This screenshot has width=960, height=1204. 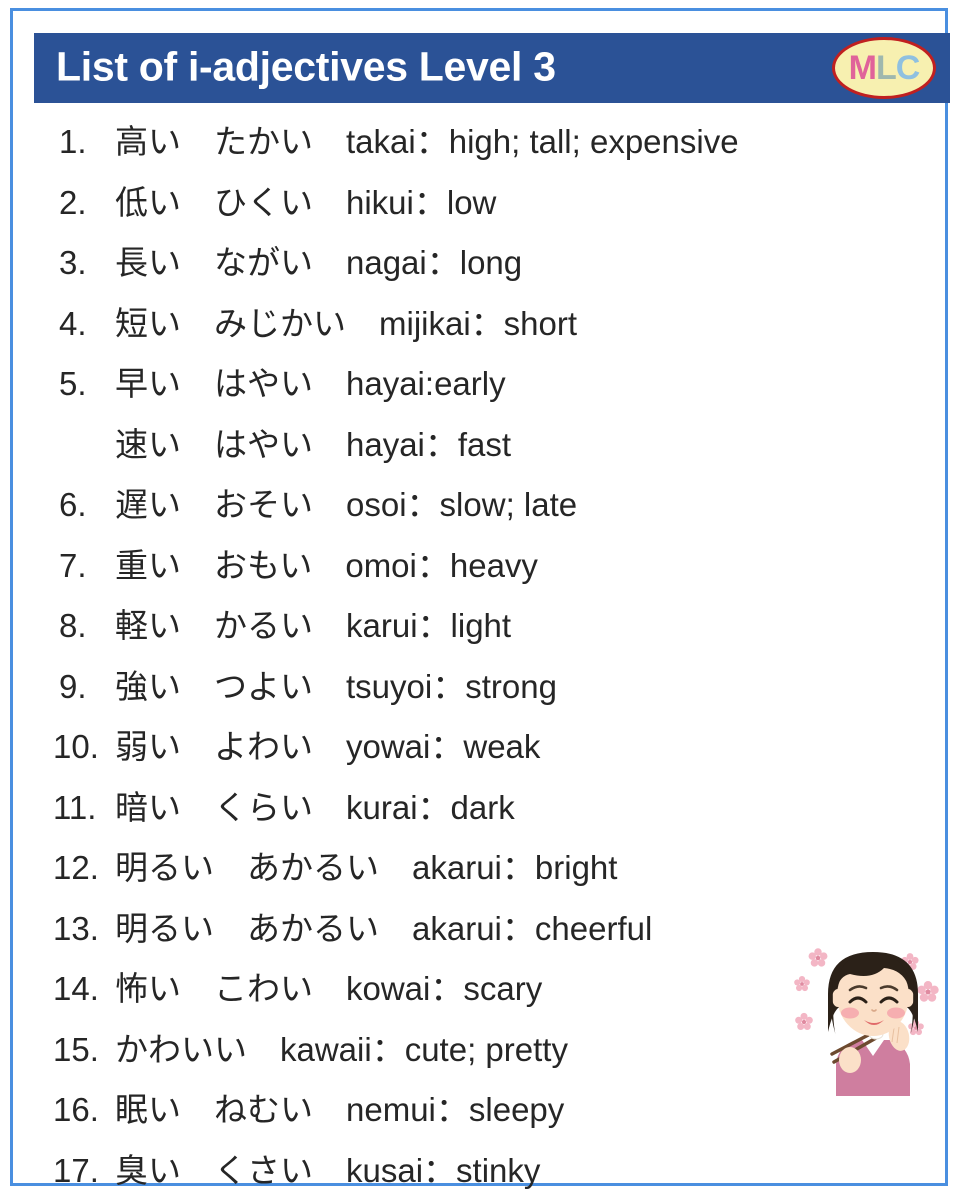 What do you see at coordinates (148, 684) in the screenshot?
I see `row-kanji: 強い` at bounding box center [148, 684].